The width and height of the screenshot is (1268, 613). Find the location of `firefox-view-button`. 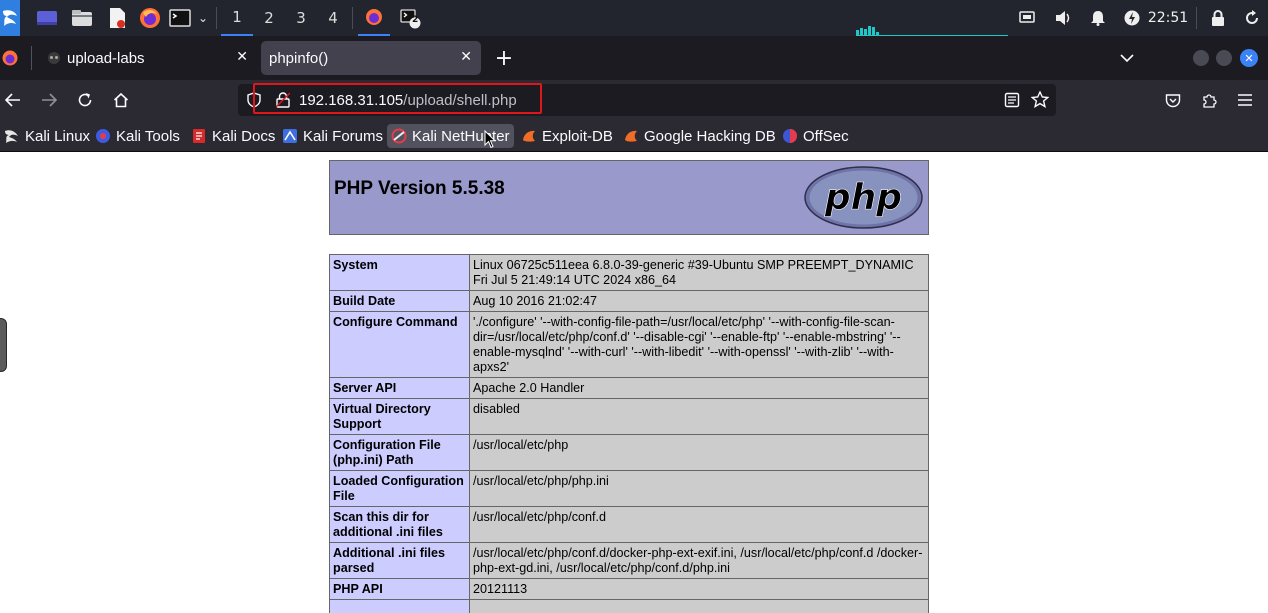

firefox-view-button is located at coordinates (10, 58).